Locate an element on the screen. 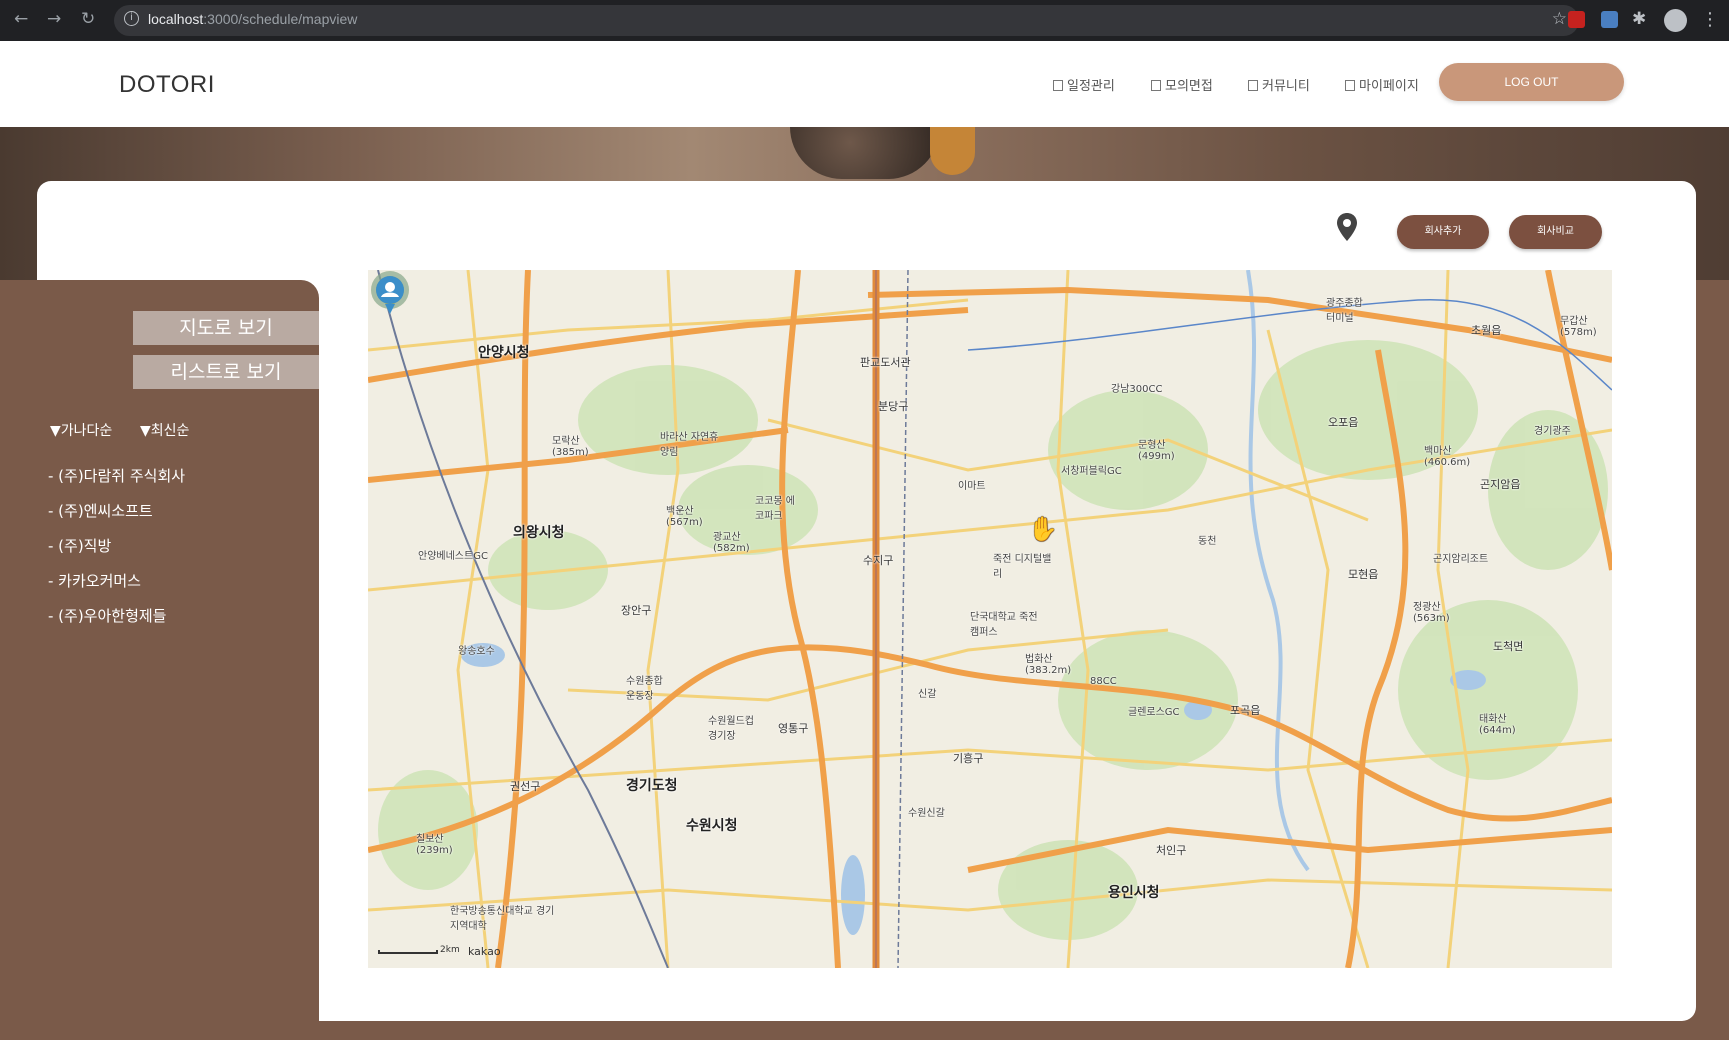  nav-label: 커뮤니티 is located at coordinates (1286, 86).